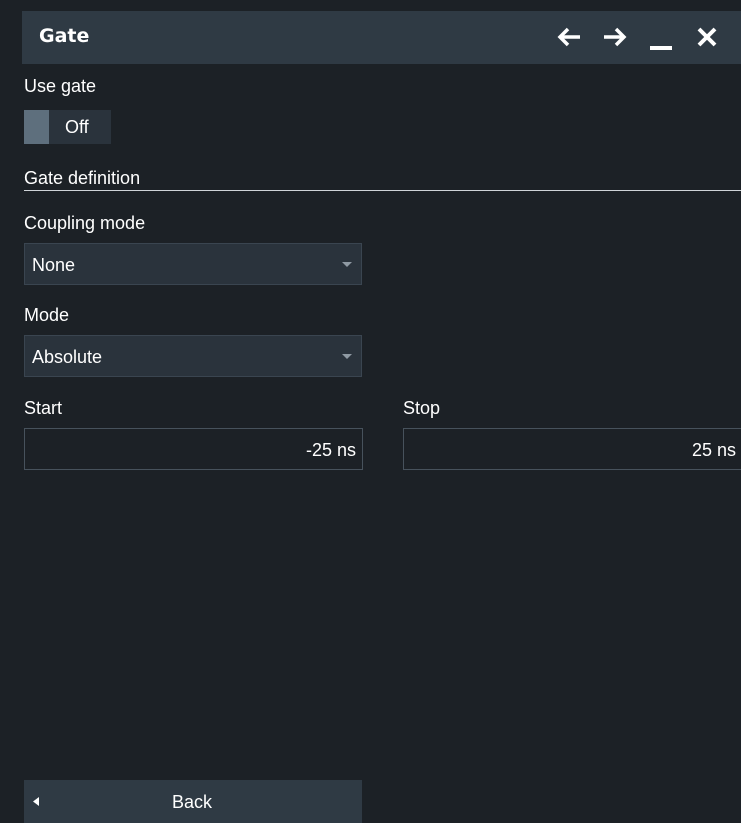 The height and width of the screenshot is (823, 741). I want to click on stop-input: 25 ns, so click(572, 449).